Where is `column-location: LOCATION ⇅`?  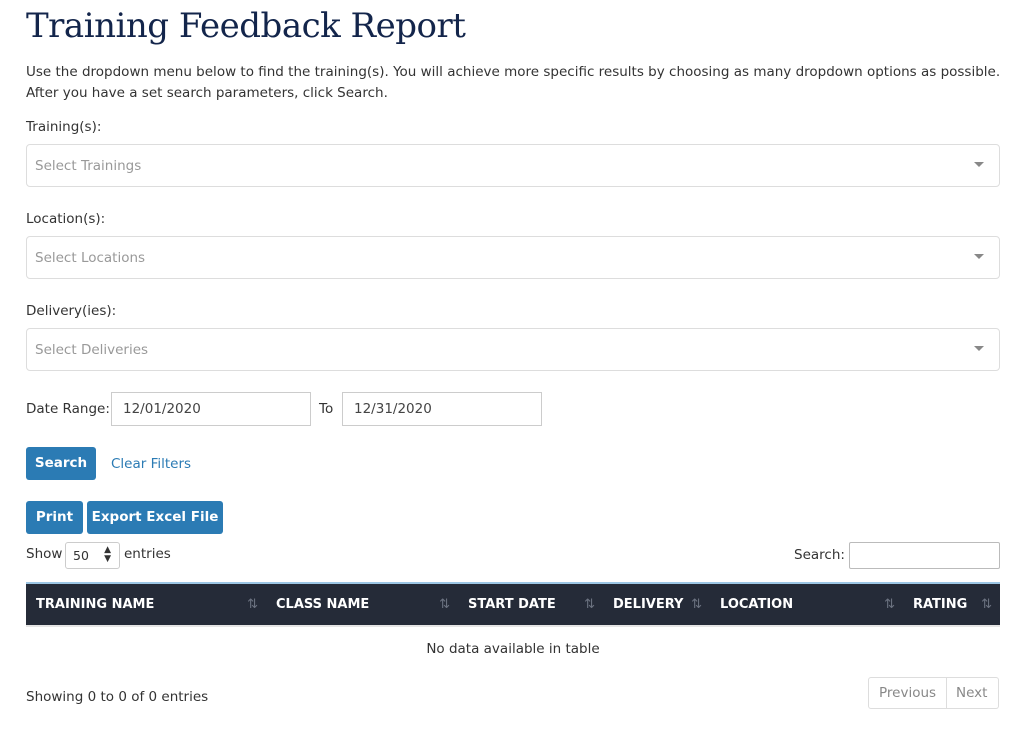
column-location: LOCATION ⇅ is located at coordinates (806, 604).